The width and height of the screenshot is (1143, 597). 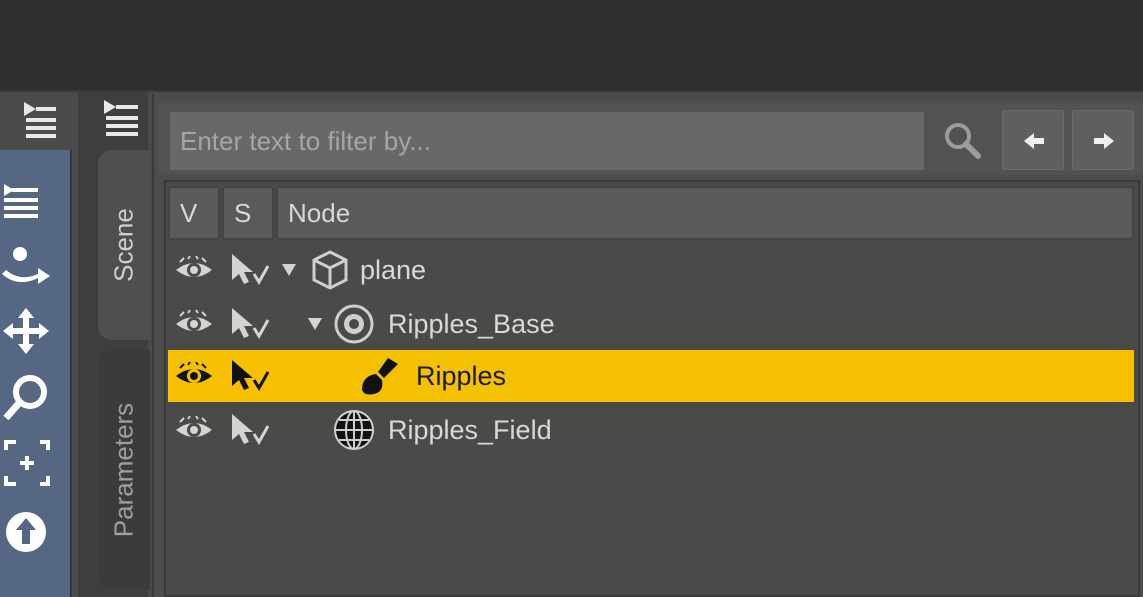 I want to click on previous-button, so click(x=1033, y=140).